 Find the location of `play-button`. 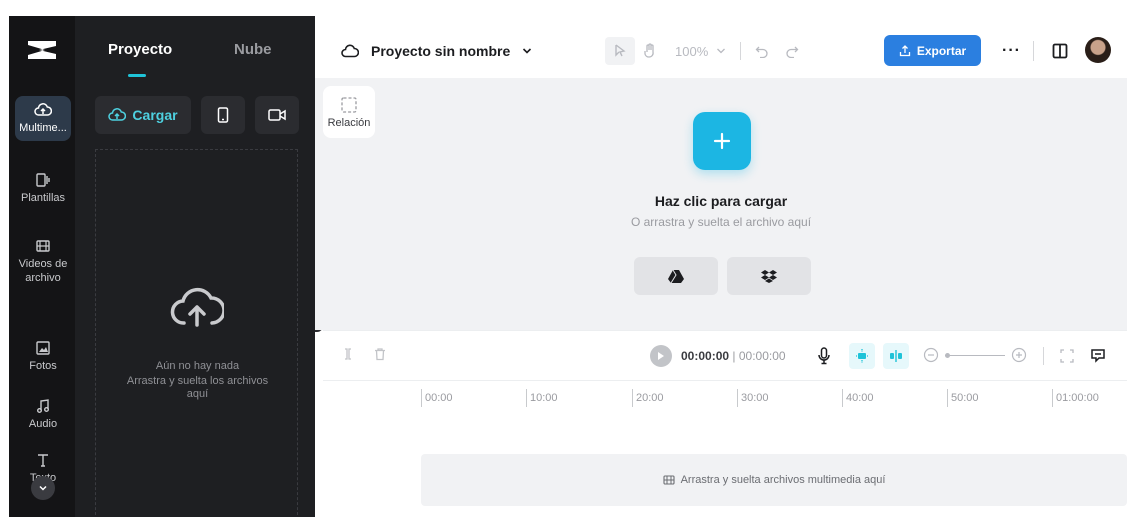

play-button is located at coordinates (661, 356).